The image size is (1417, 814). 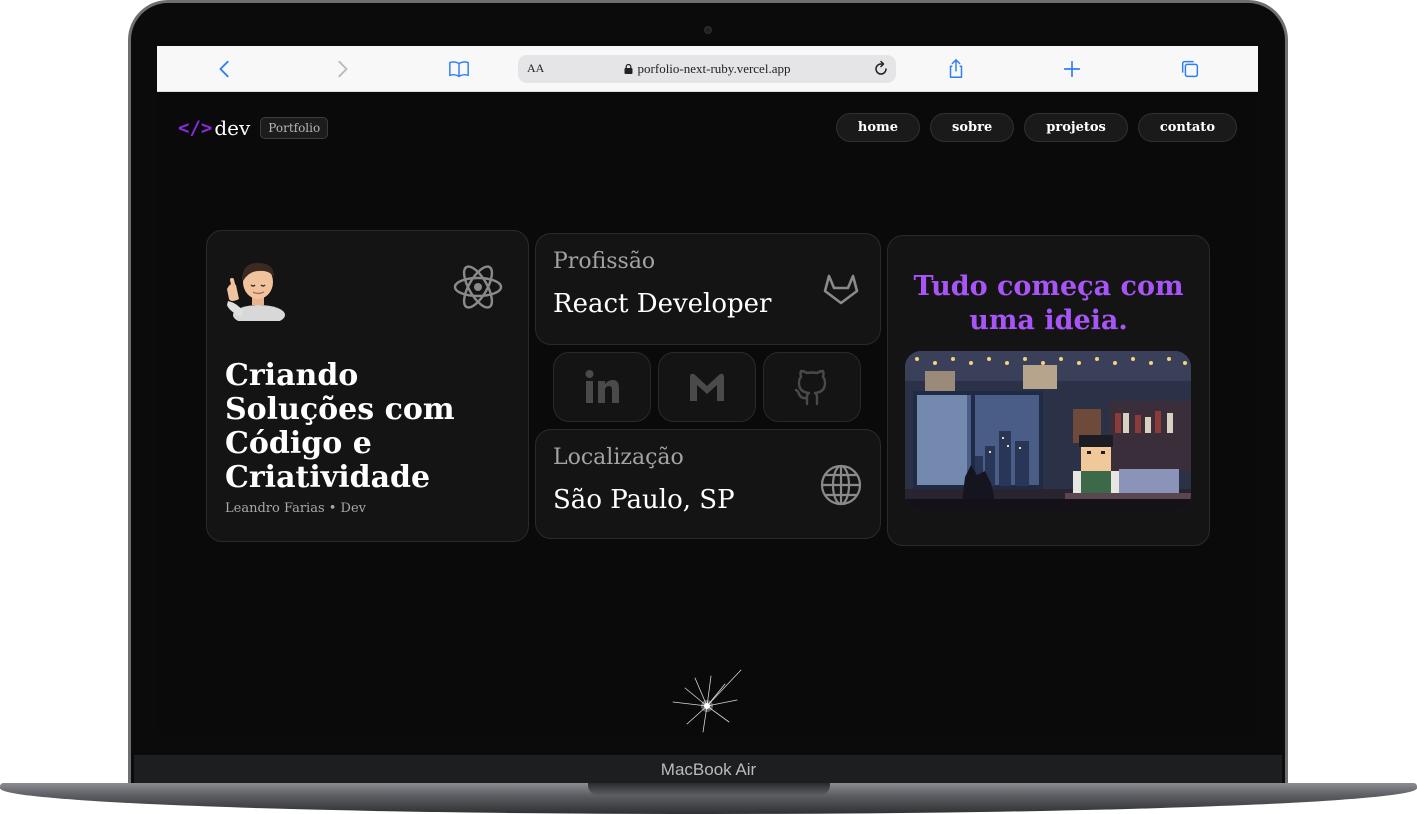 I want to click on logo-code-icon: </>, so click(x=195, y=128).